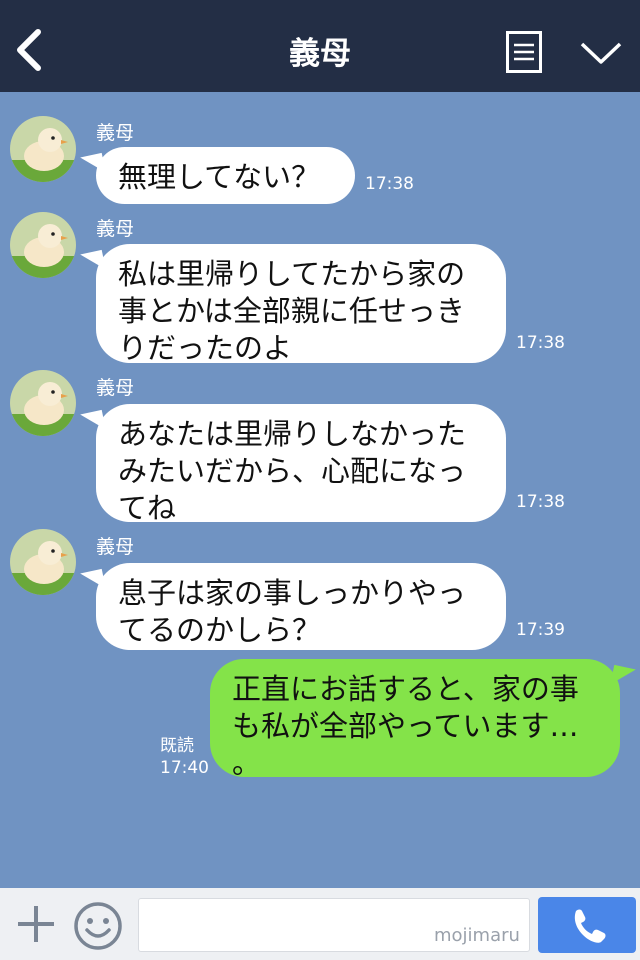  What do you see at coordinates (477, 935) in the screenshot?
I see `watermark-text: mojimaru` at bounding box center [477, 935].